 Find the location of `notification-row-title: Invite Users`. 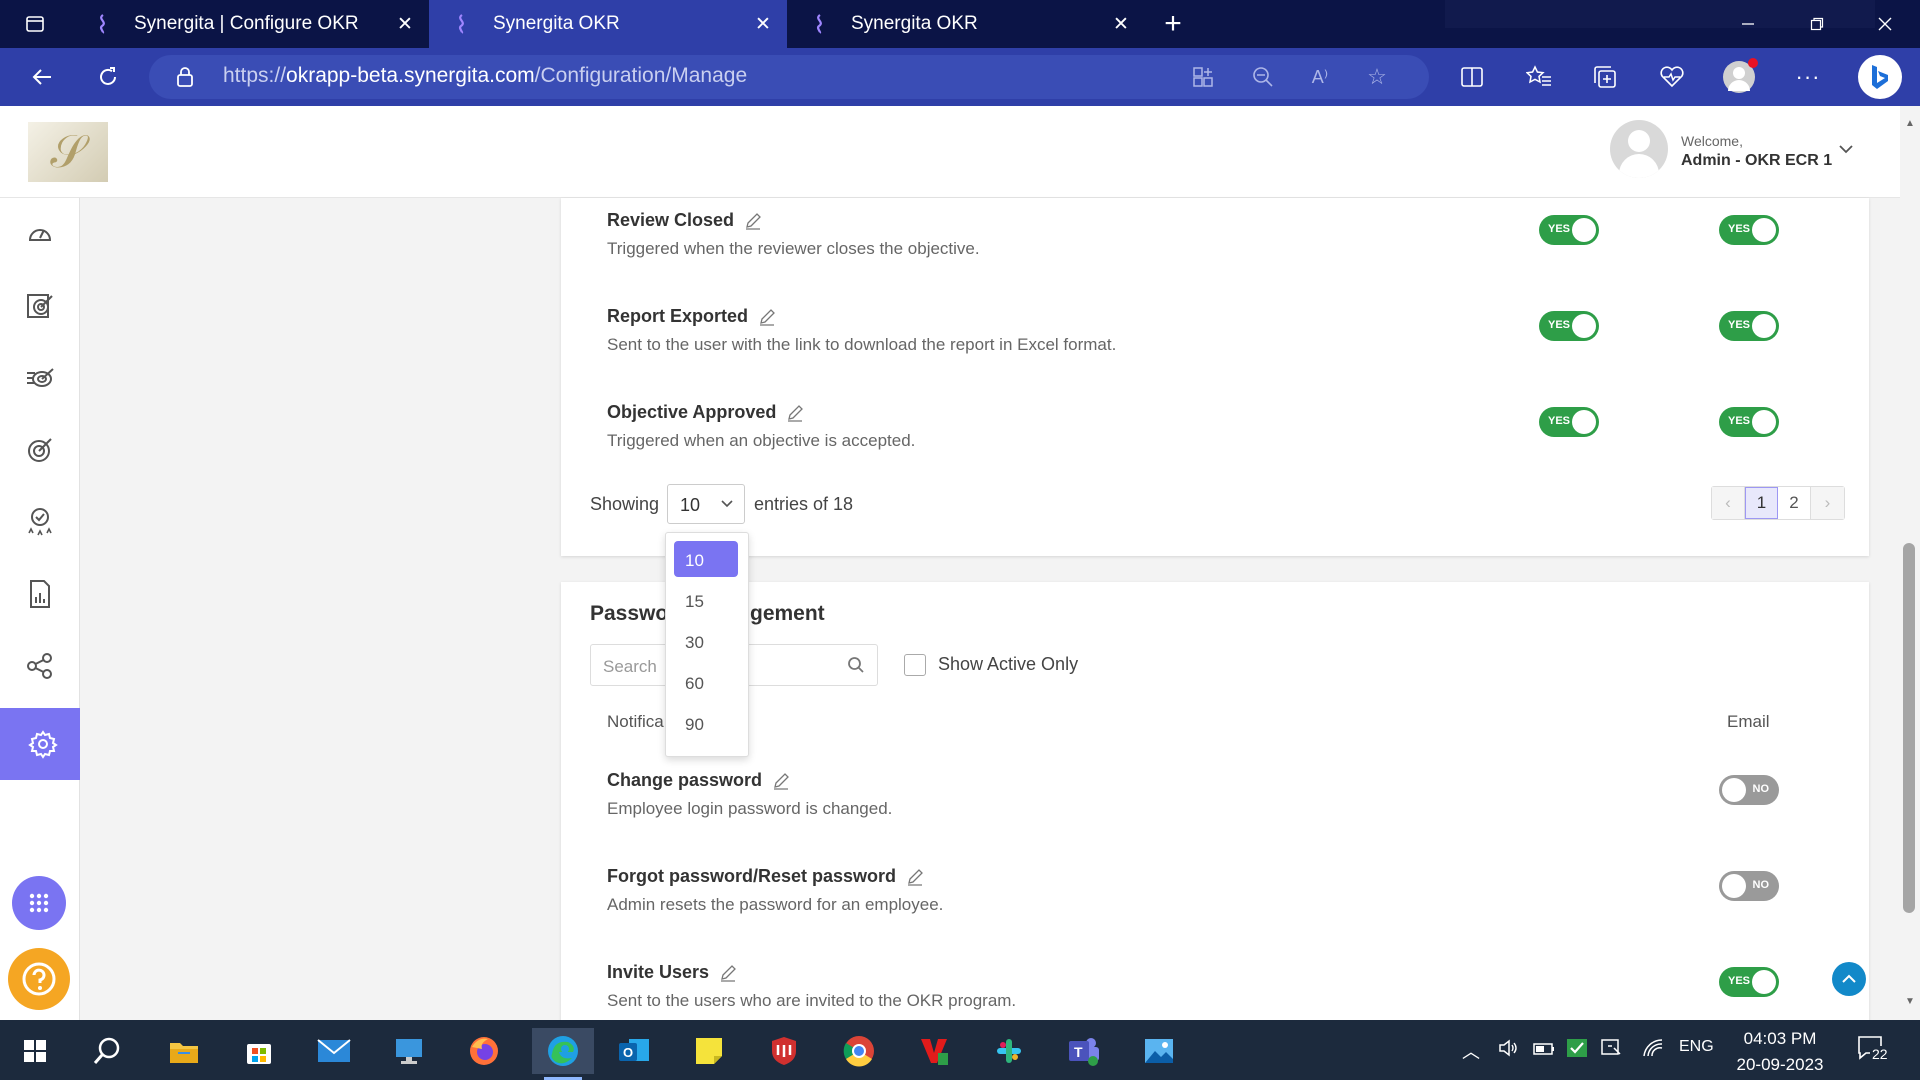

notification-row-title: Invite Users is located at coordinates (672, 972).